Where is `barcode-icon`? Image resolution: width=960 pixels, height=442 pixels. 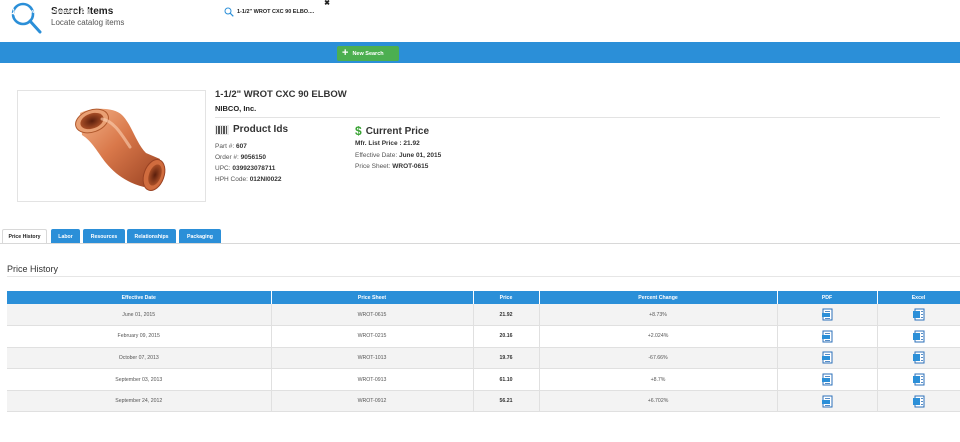 barcode-icon is located at coordinates (222, 129).